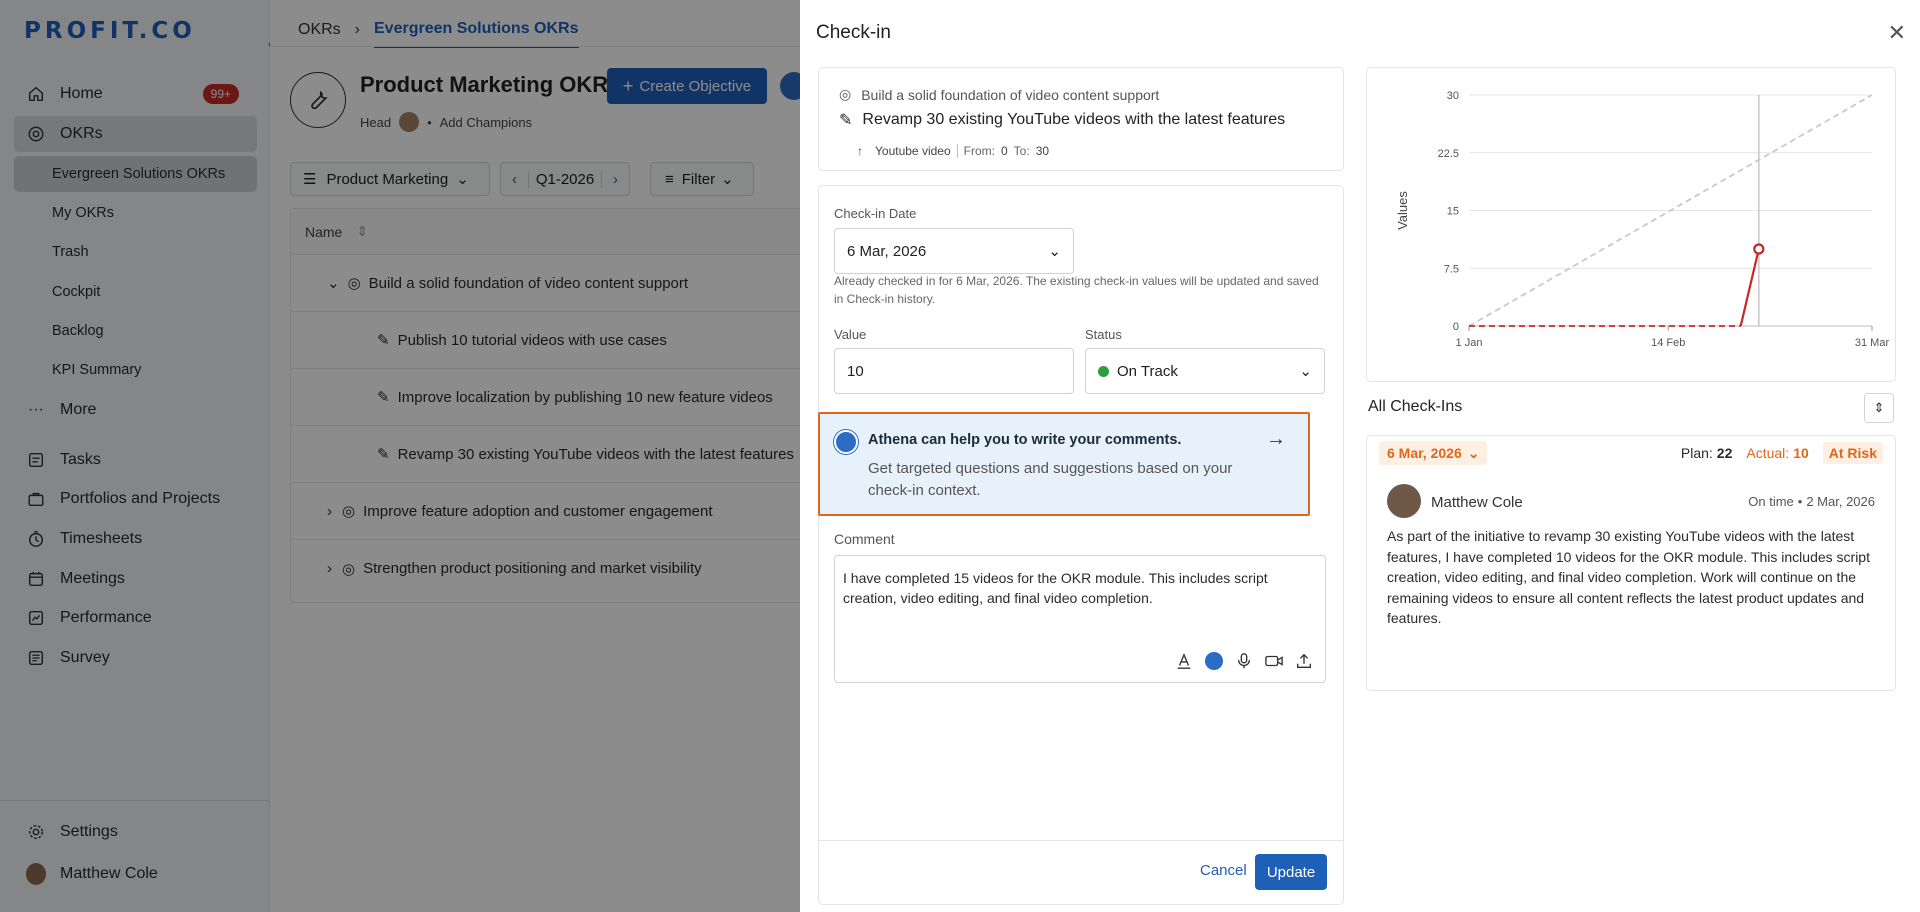 This screenshot has height=912, width=1920. Describe the element at coordinates (1453, 96) in the screenshot. I see `y-tick-label: 30` at that location.